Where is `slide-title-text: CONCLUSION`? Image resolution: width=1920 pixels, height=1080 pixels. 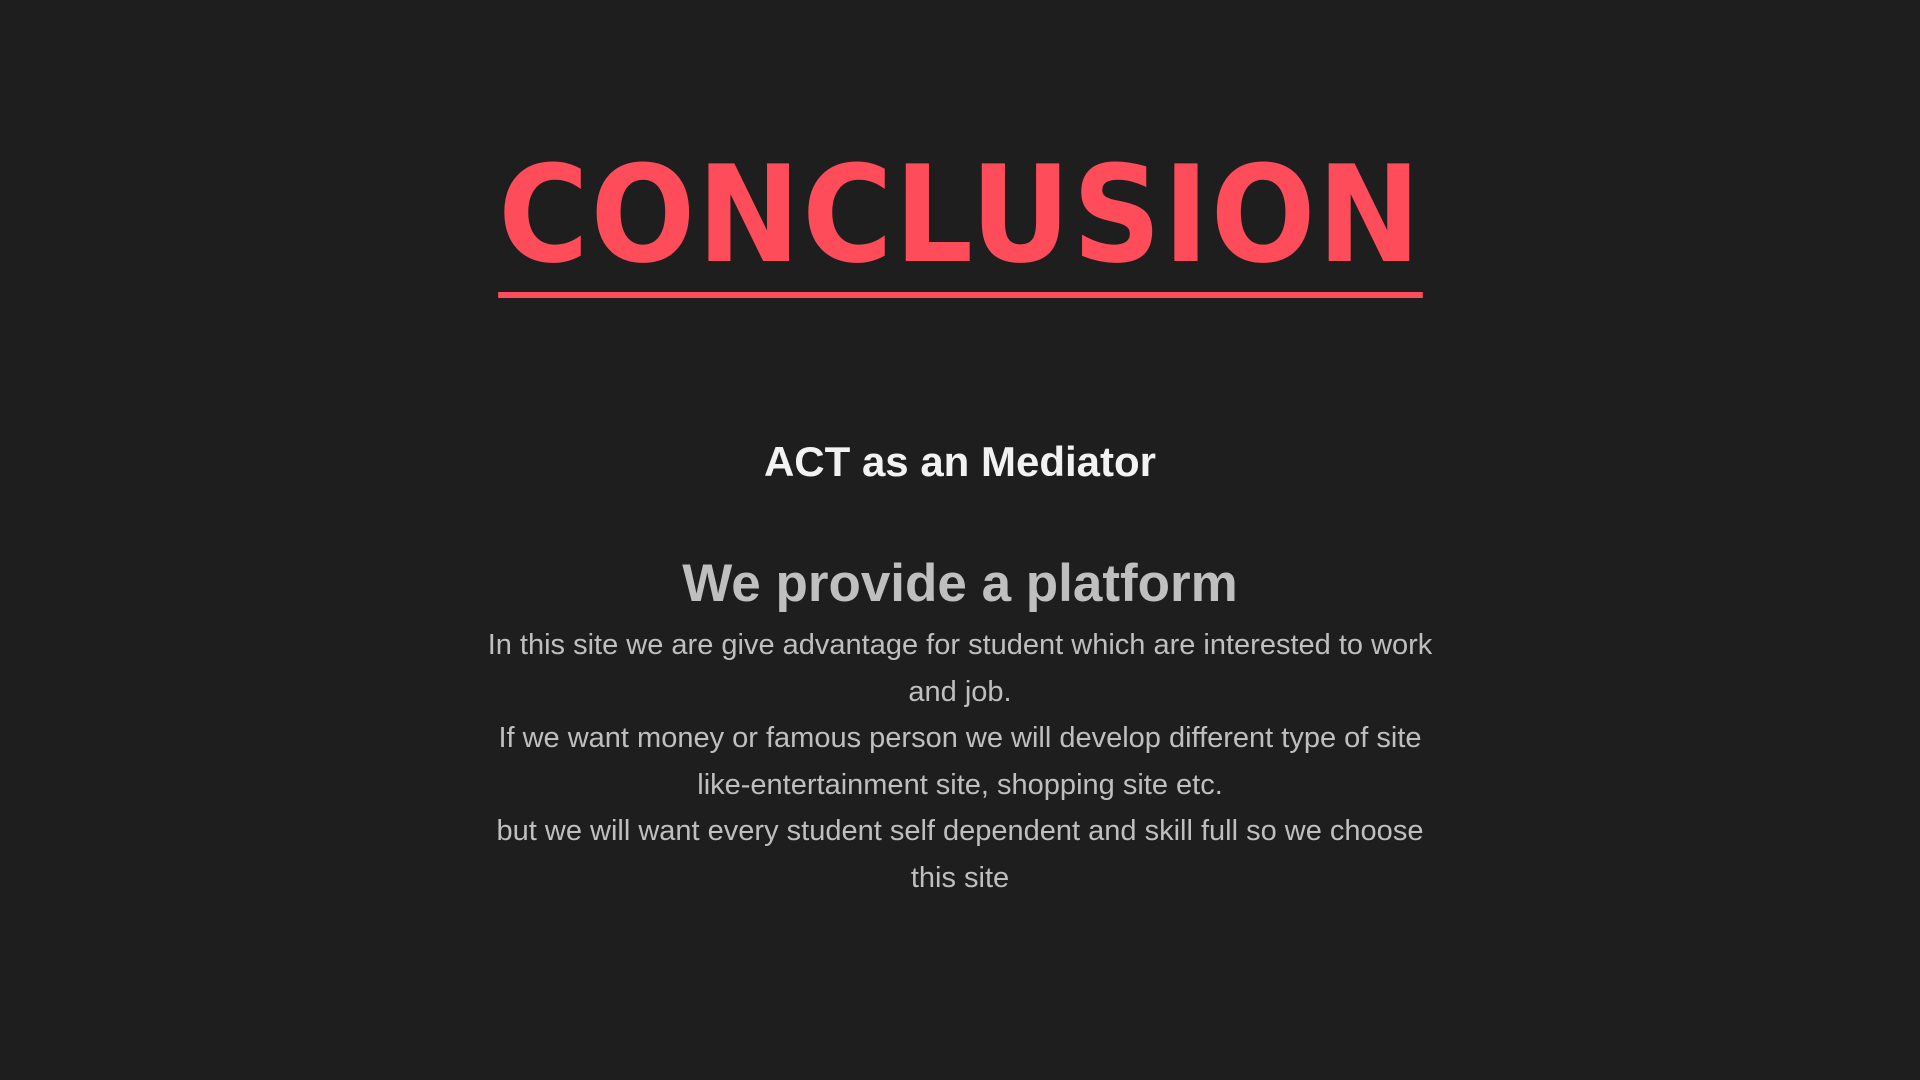 slide-title-text: CONCLUSION is located at coordinates (960, 223).